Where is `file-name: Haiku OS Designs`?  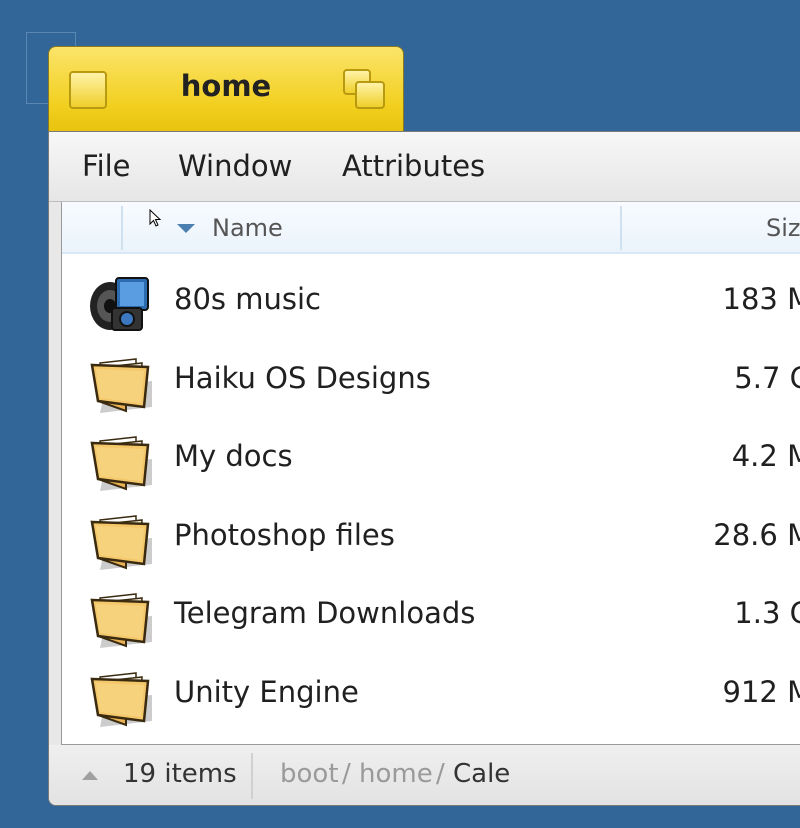
file-name: Haiku OS Designs is located at coordinates (302, 377).